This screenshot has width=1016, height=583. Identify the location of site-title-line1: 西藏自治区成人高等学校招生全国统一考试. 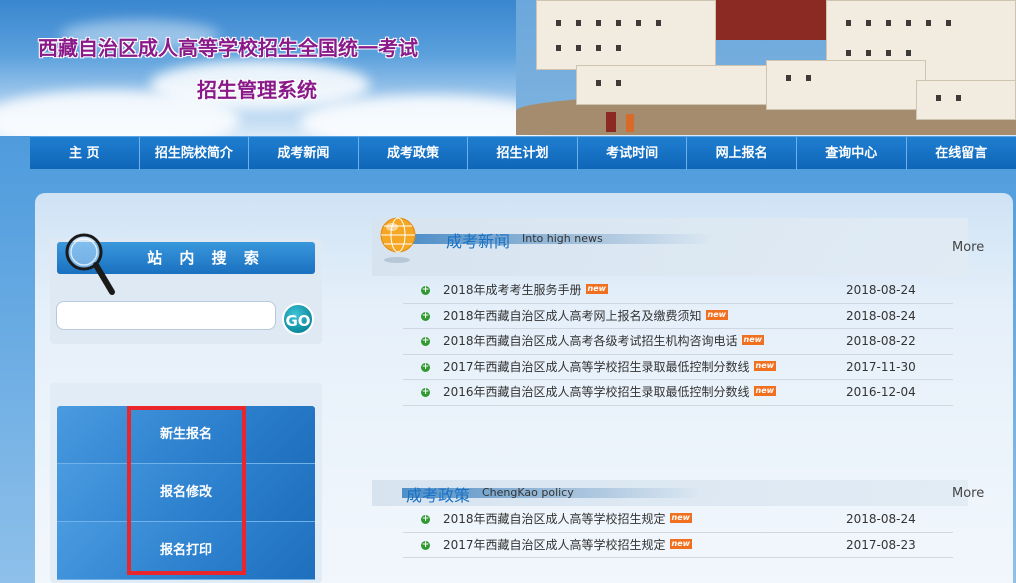
(228, 48).